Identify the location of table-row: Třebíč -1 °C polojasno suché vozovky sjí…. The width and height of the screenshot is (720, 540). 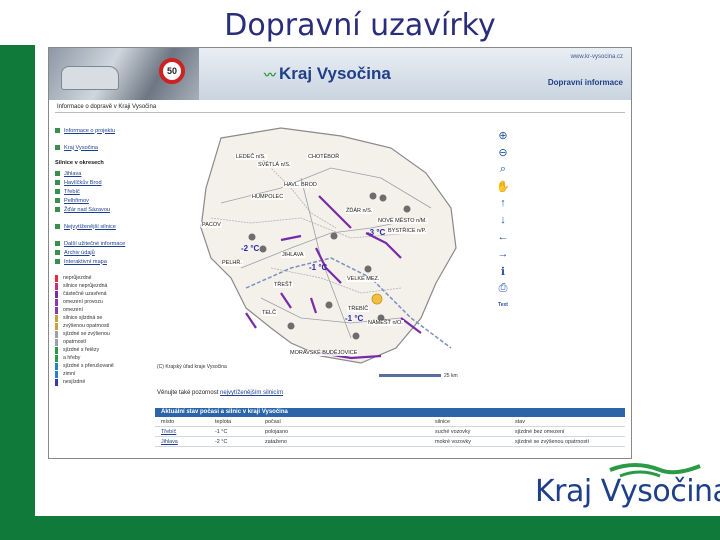
(390, 432).